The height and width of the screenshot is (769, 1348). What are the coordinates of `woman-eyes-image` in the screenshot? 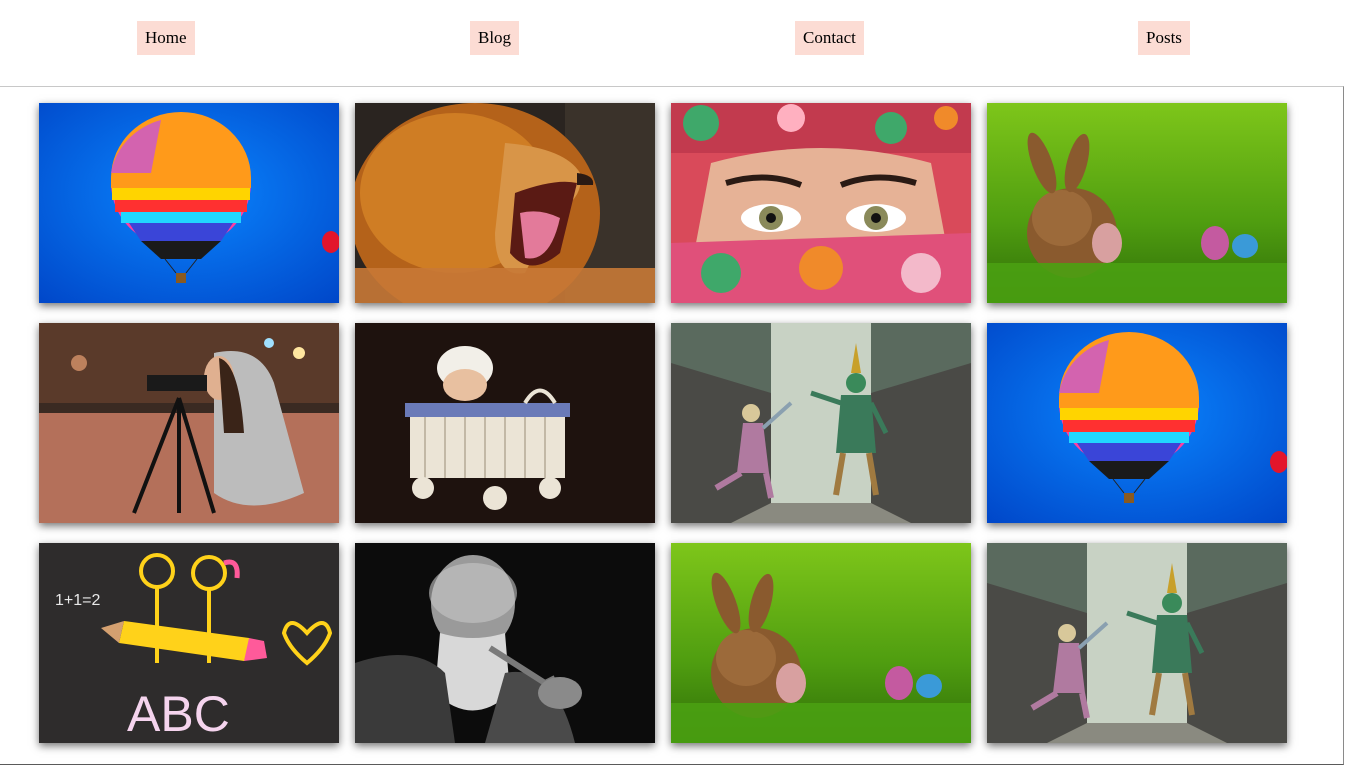 It's located at (821, 203).